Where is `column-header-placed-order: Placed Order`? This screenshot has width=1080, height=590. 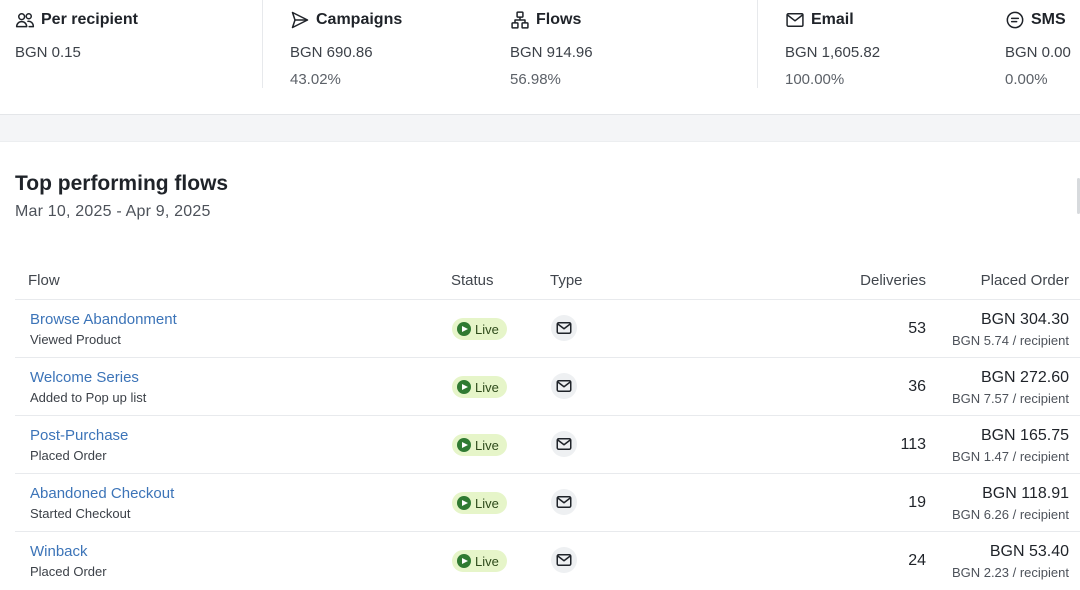
column-header-placed-order: Placed Order is located at coordinates (1025, 280).